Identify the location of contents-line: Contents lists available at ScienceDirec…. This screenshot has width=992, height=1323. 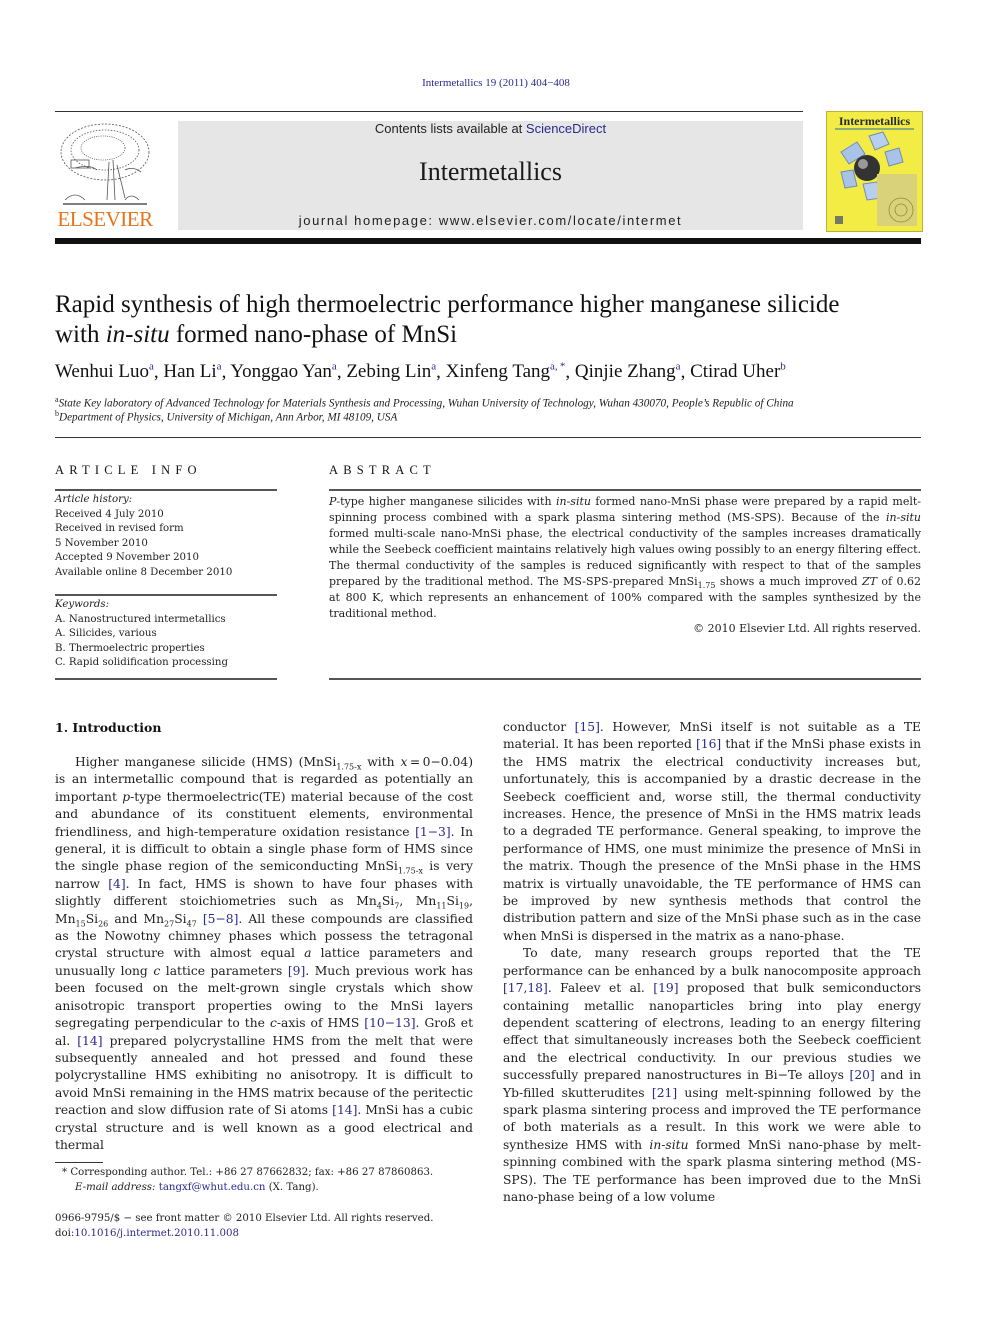
(490, 128).